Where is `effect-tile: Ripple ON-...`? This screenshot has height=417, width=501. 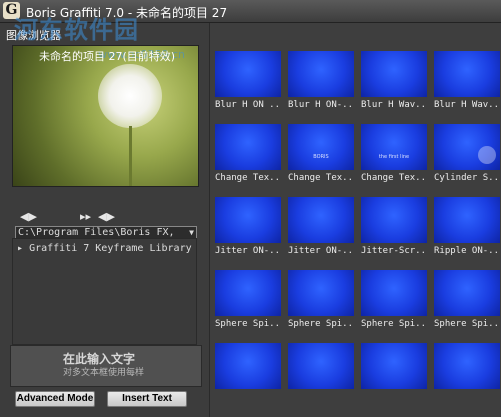 effect-tile: Ripple ON-... is located at coordinates (467, 226).